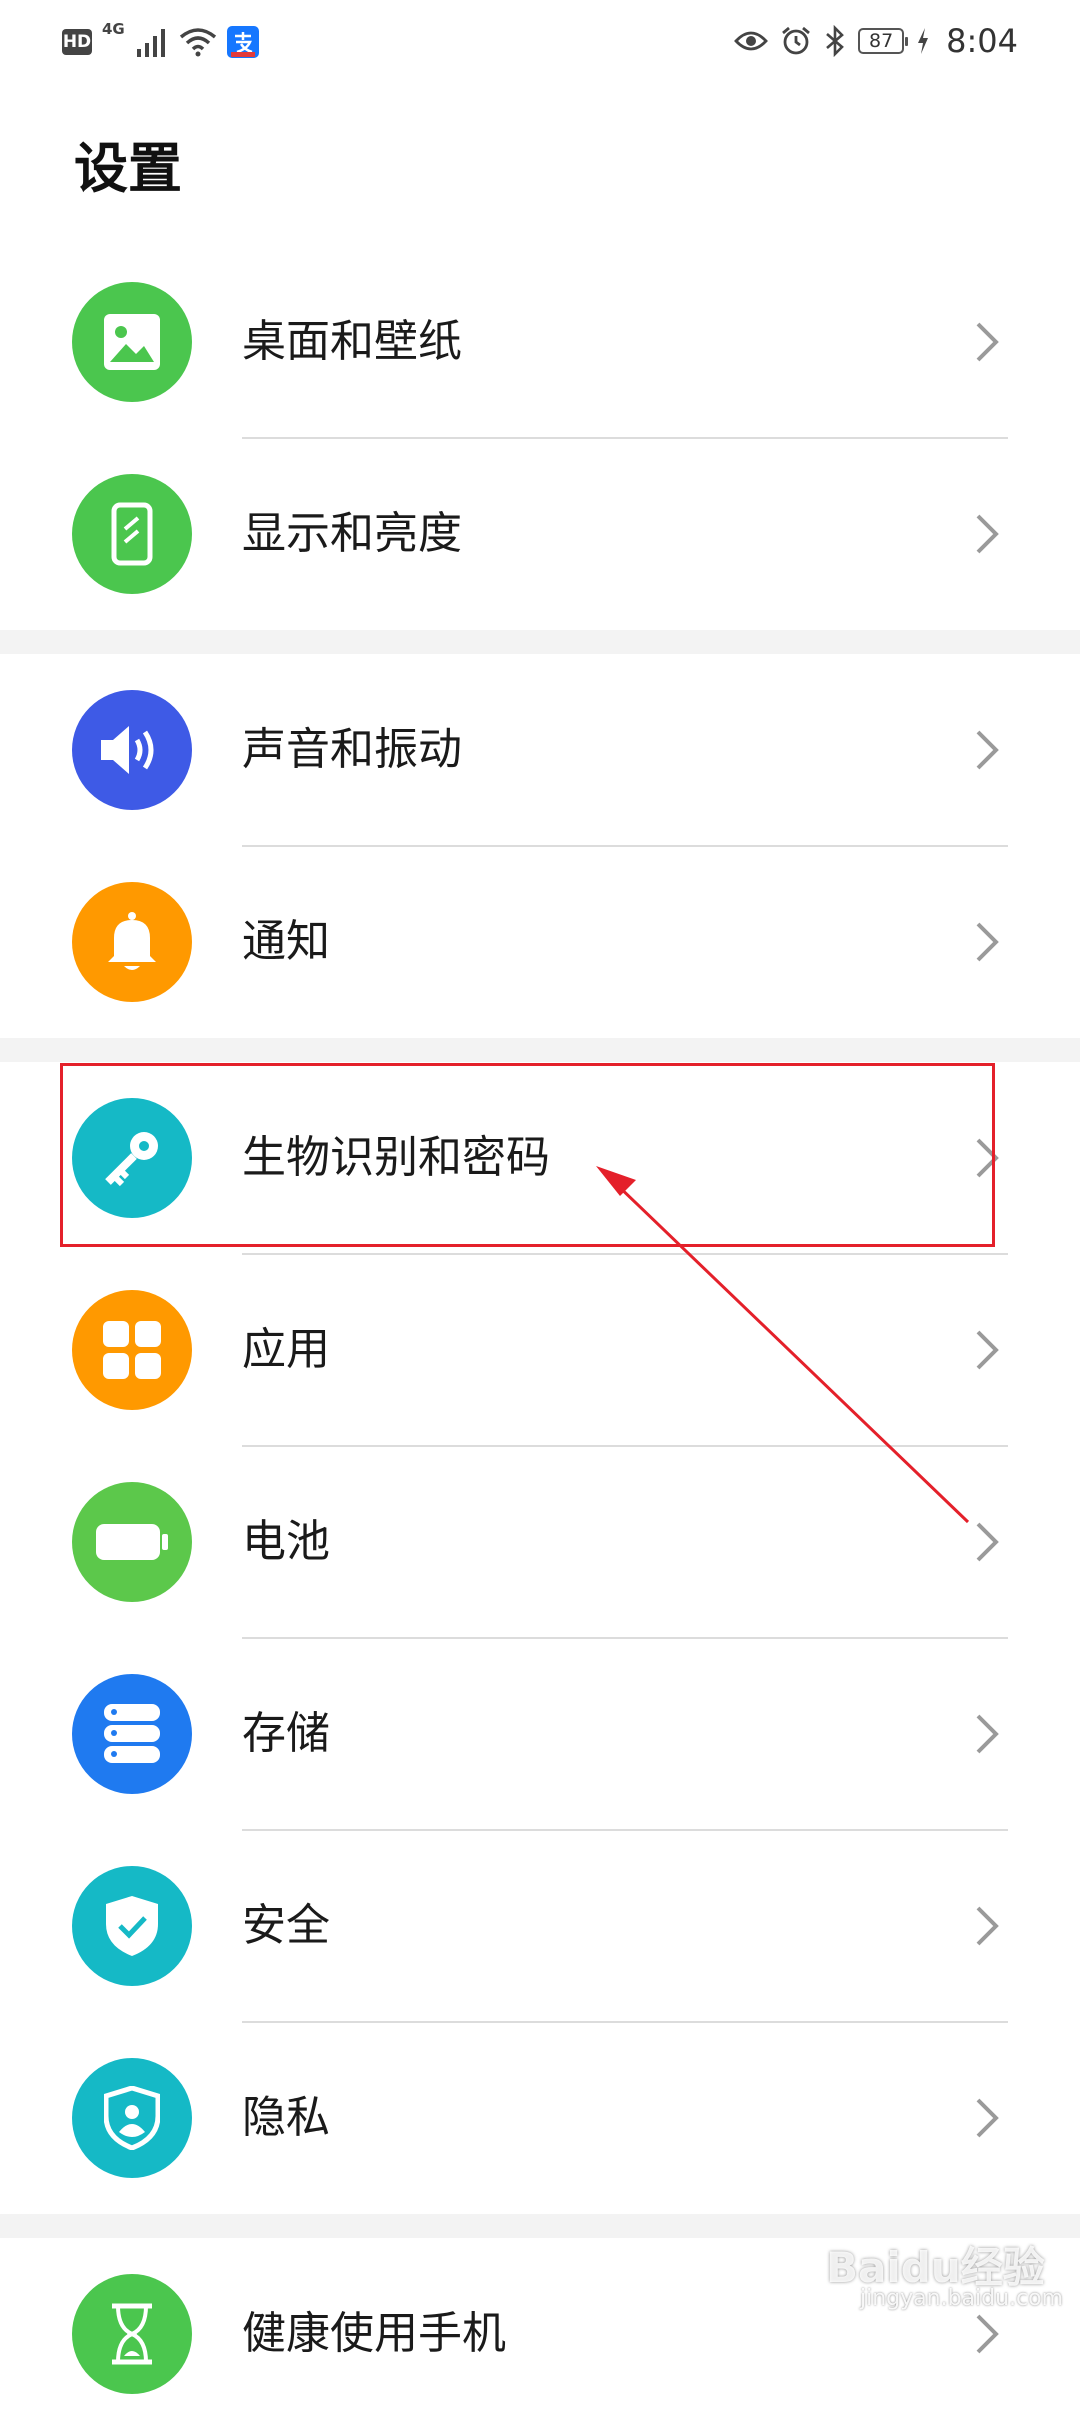 The width and height of the screenshot is (1080, 2430). I want to click on status-bar-left: HD 4G, so click(160, 41).